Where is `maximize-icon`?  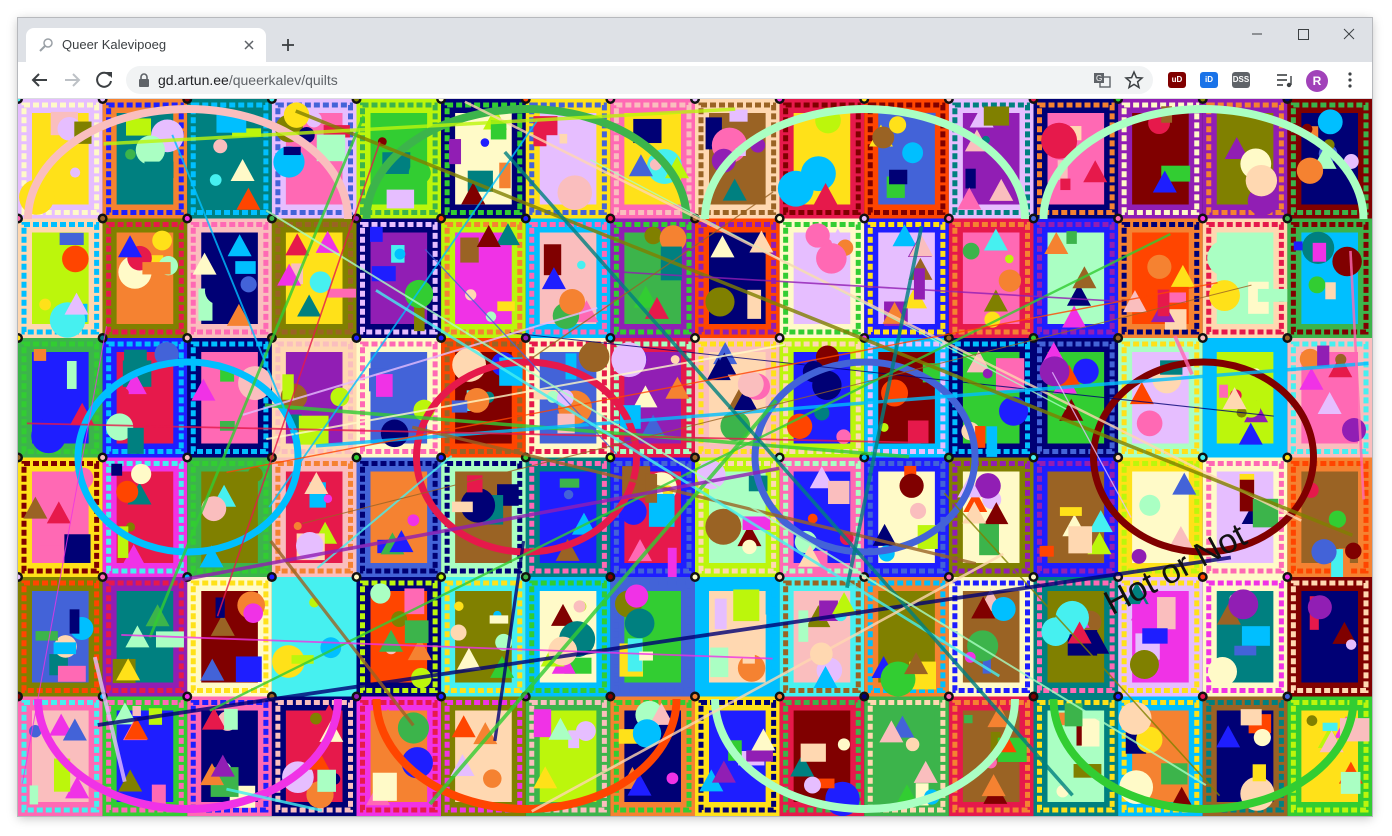
maximize-icon is located at coordinates (1303, 34).